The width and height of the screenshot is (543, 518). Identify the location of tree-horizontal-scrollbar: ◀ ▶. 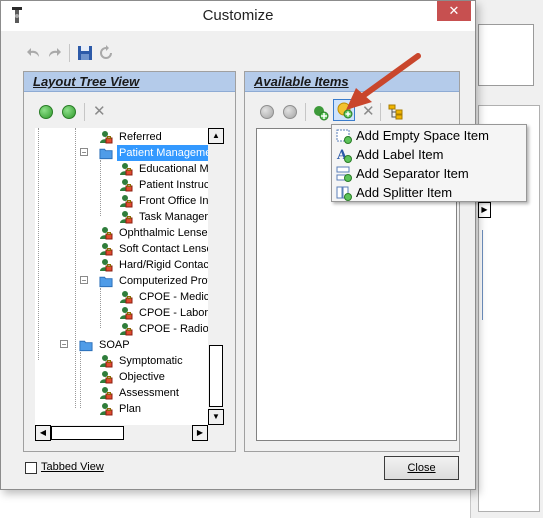
(121, 433).